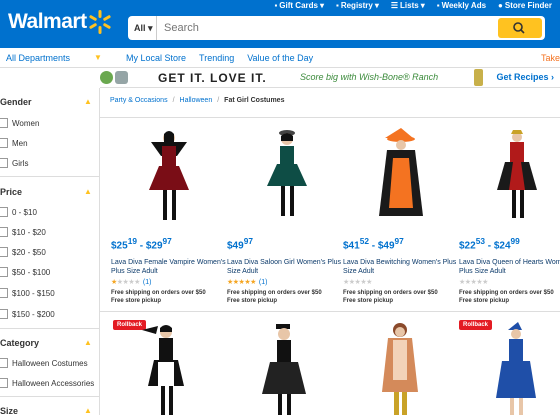 The height and width of the screenshot is (416, 560). What do you see at coordinates (525, 5) in the screenshot?
I see `top-link-store-finder: ● Store Finder` at bounding box center [525, 5].